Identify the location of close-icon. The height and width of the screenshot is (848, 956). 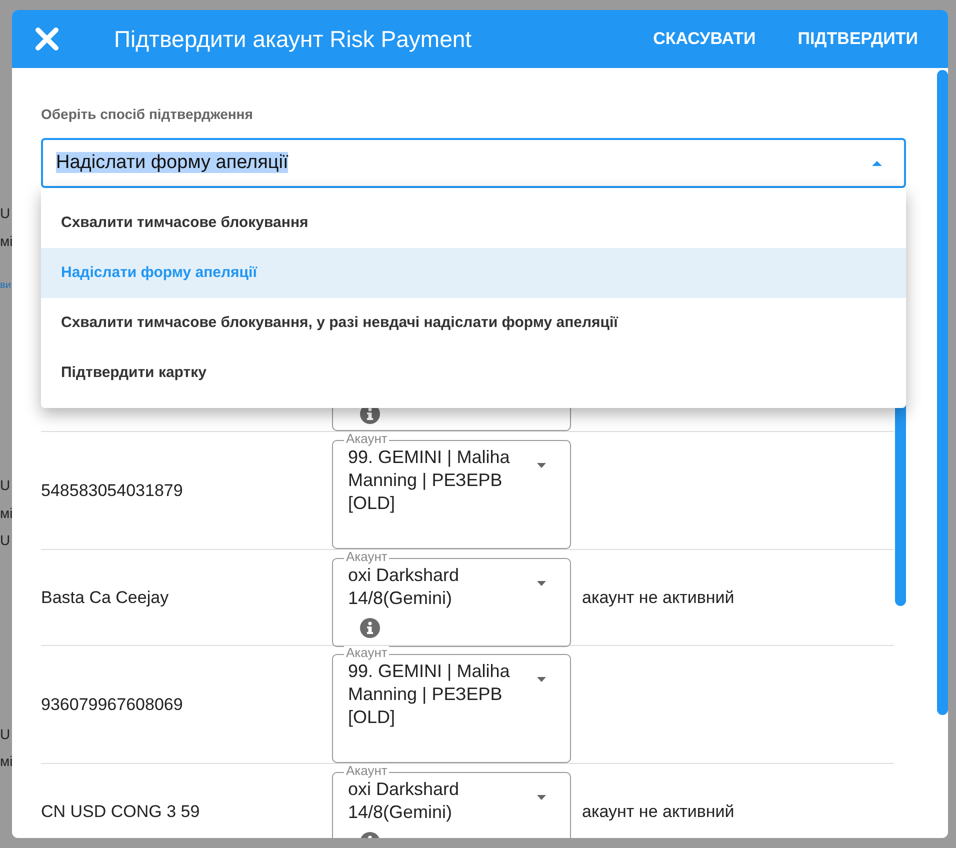
(47, 39).